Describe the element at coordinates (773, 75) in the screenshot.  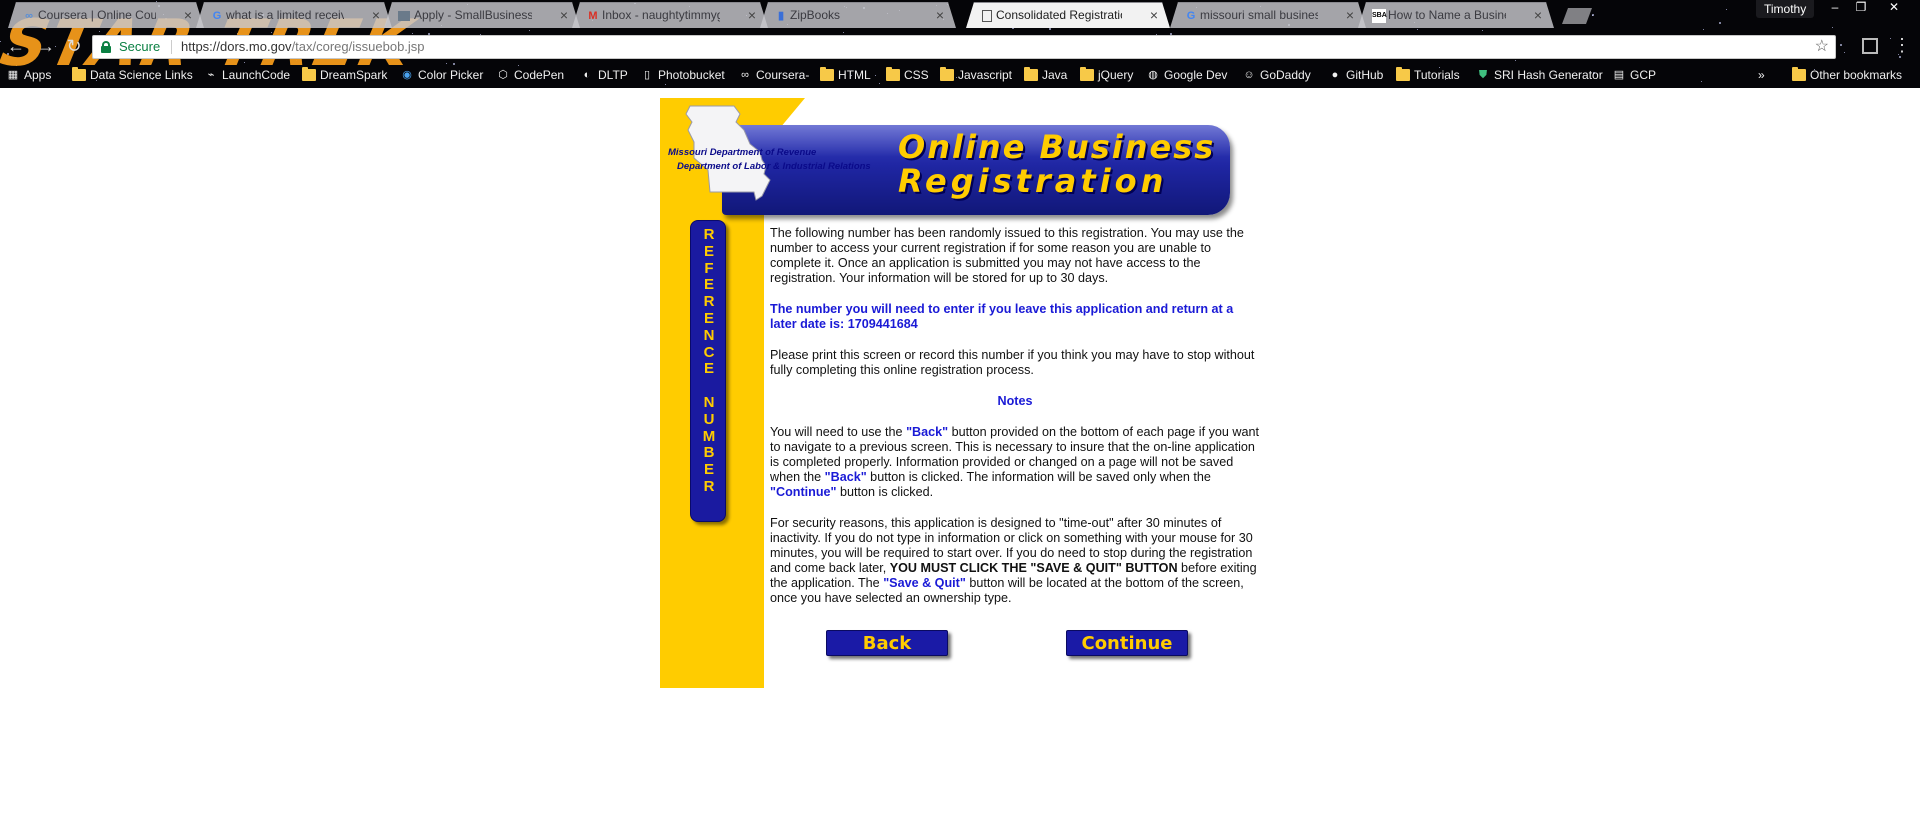
I see `bookmark-coursera: ∞ Coursera-` at that location.